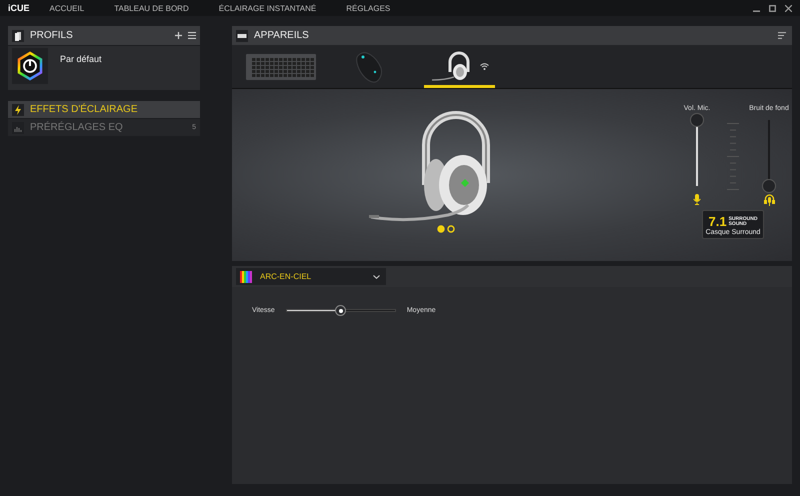 The height and width of the screenshot is (496, 800). I want to click on app-logo: iCUE, so click(19, 8).